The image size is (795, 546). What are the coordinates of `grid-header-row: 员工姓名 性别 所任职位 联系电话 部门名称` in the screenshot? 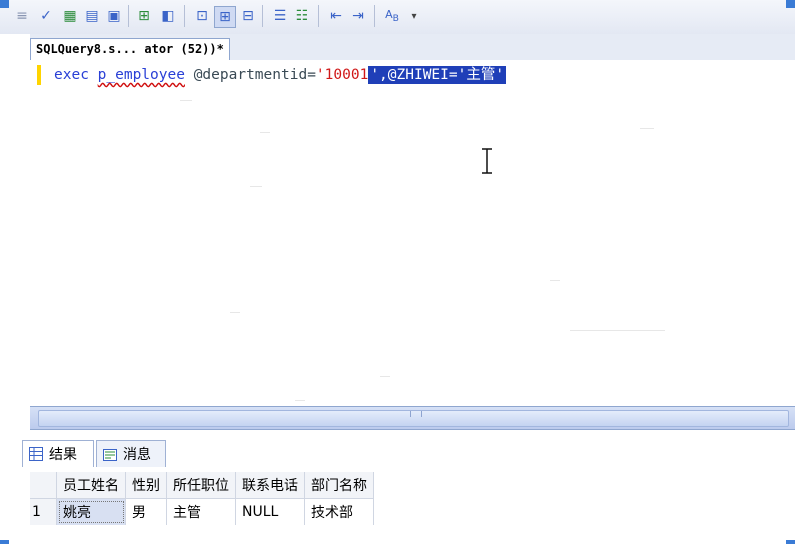 It's located at (202, 485).